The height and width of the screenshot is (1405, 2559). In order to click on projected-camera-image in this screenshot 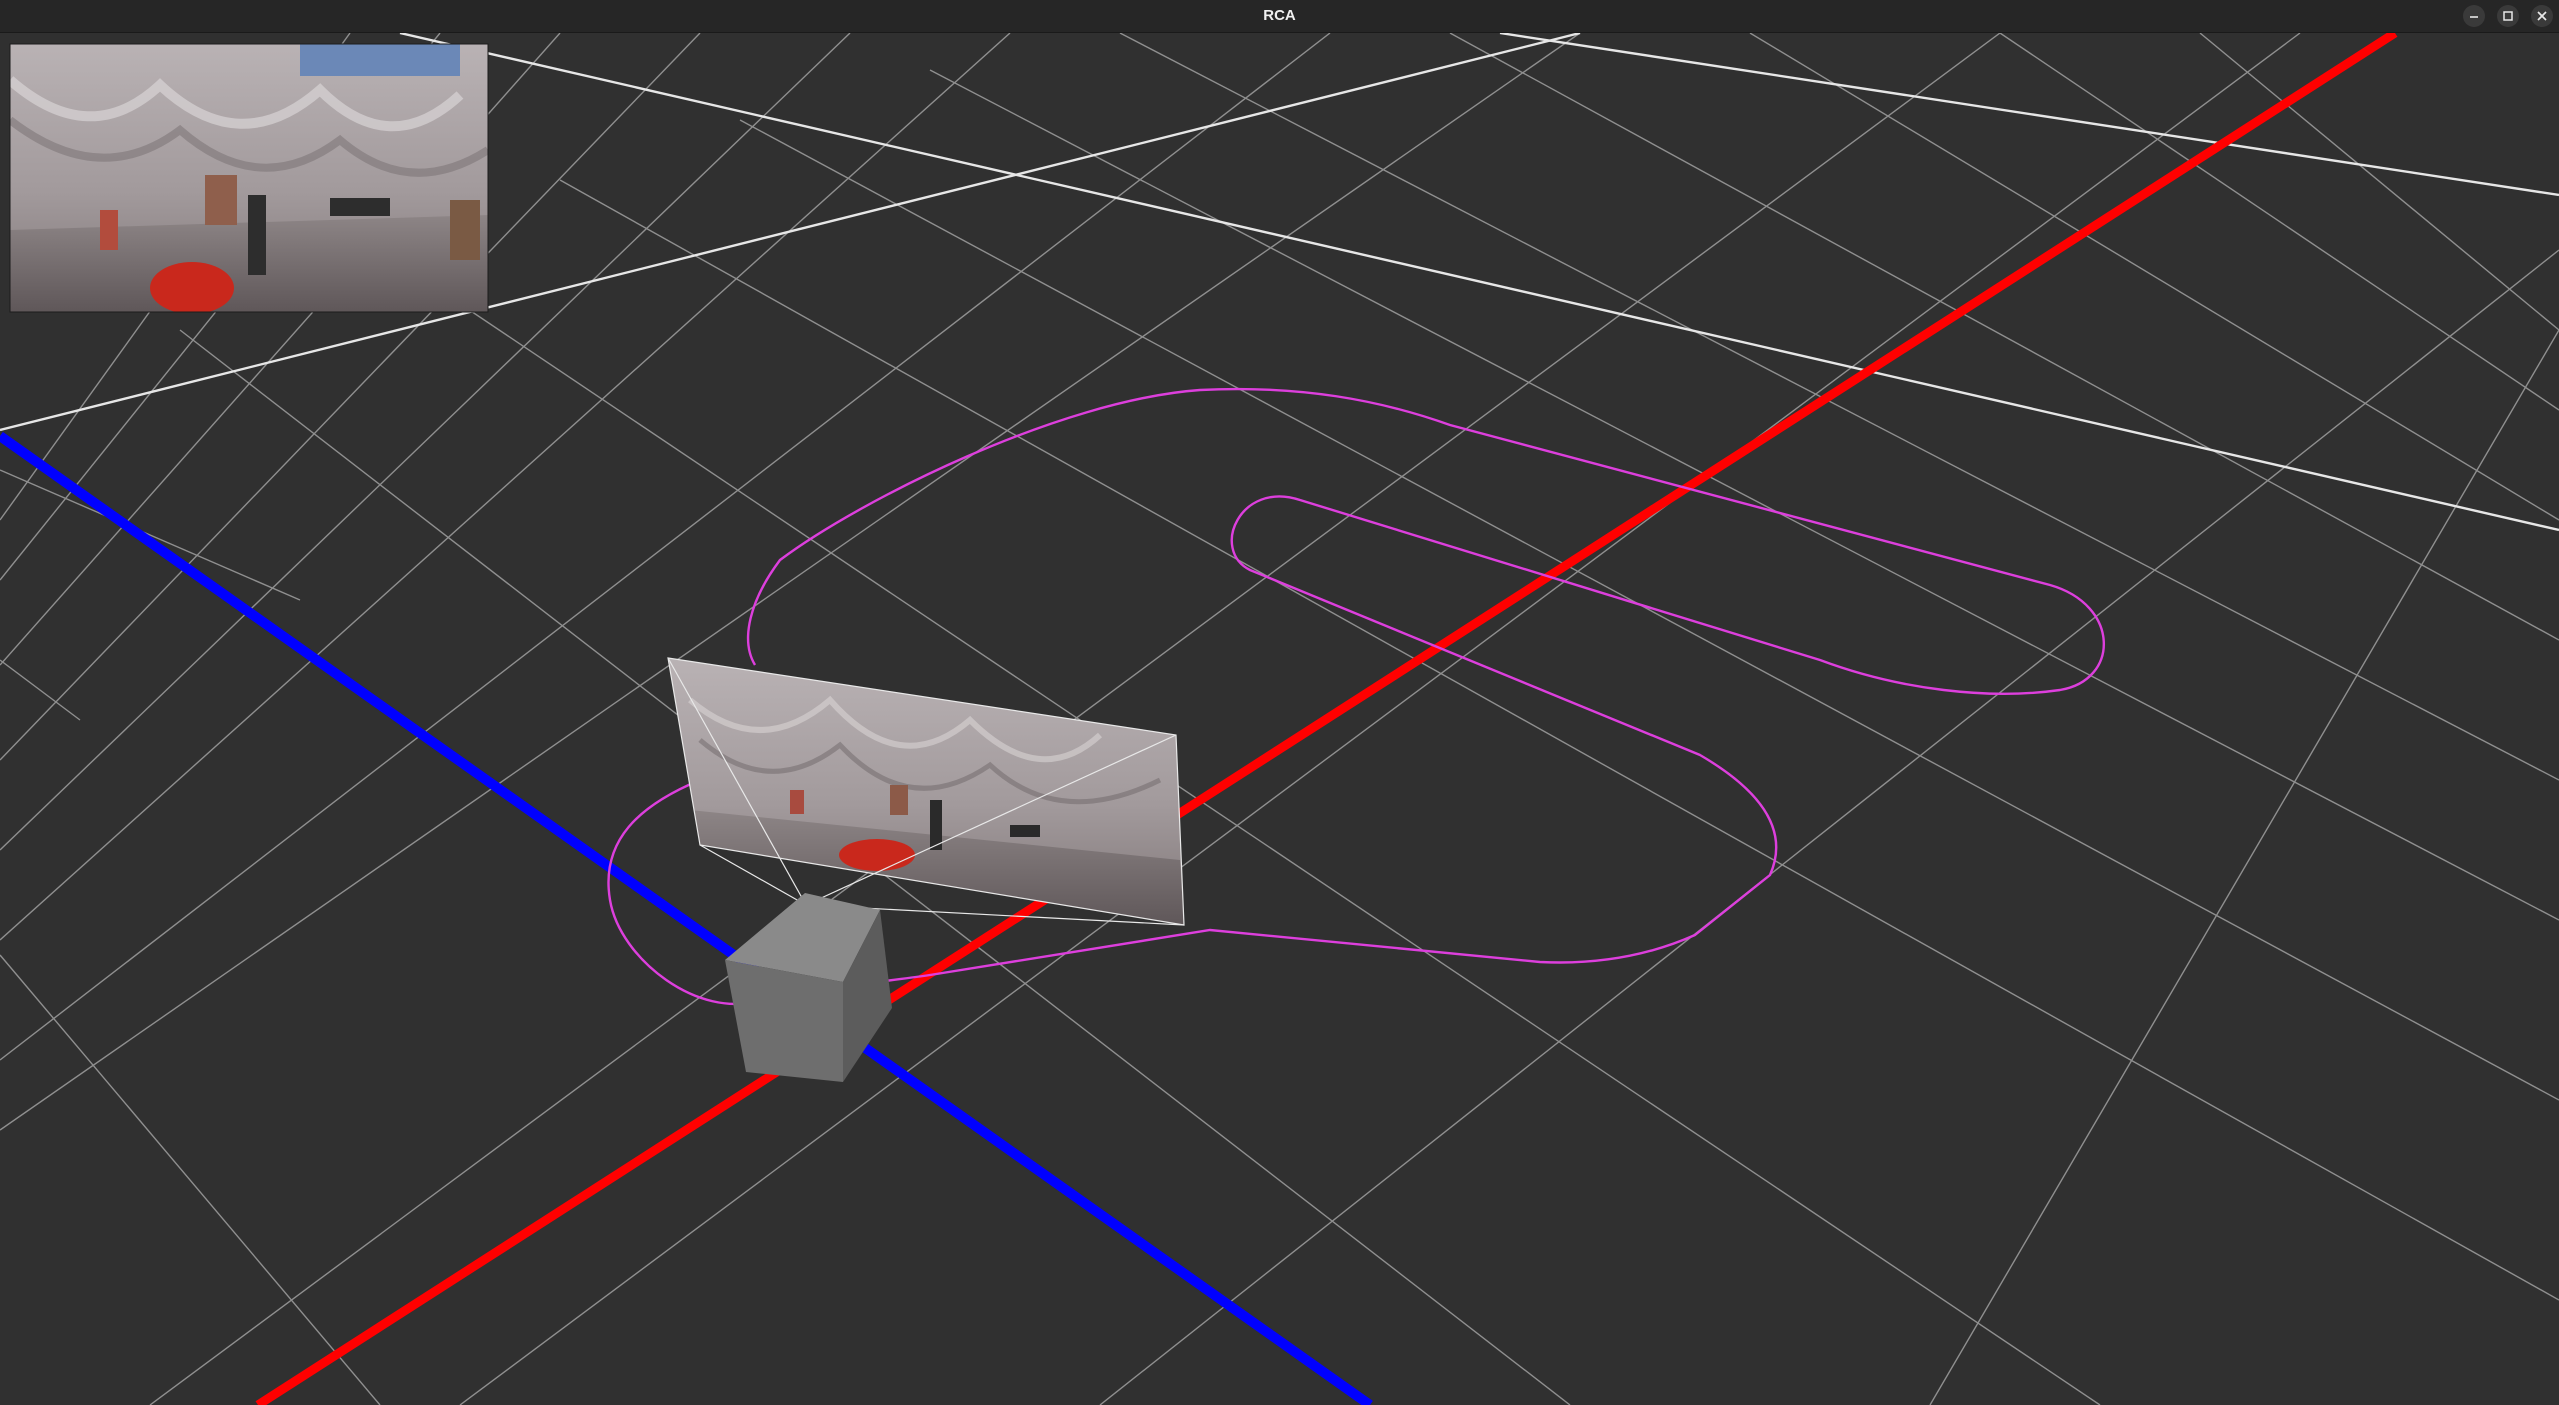, I will do `click(926, 791)`.